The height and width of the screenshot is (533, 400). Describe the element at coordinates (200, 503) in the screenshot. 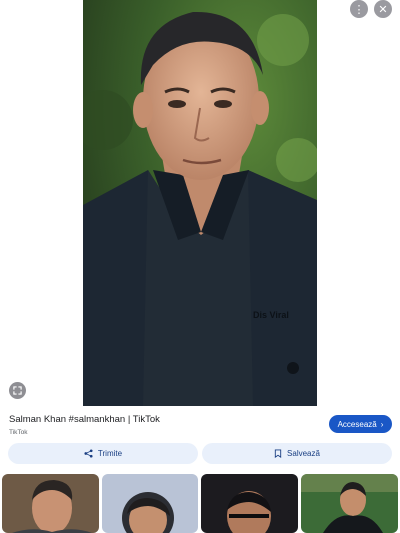

I see `related-images` at that location.